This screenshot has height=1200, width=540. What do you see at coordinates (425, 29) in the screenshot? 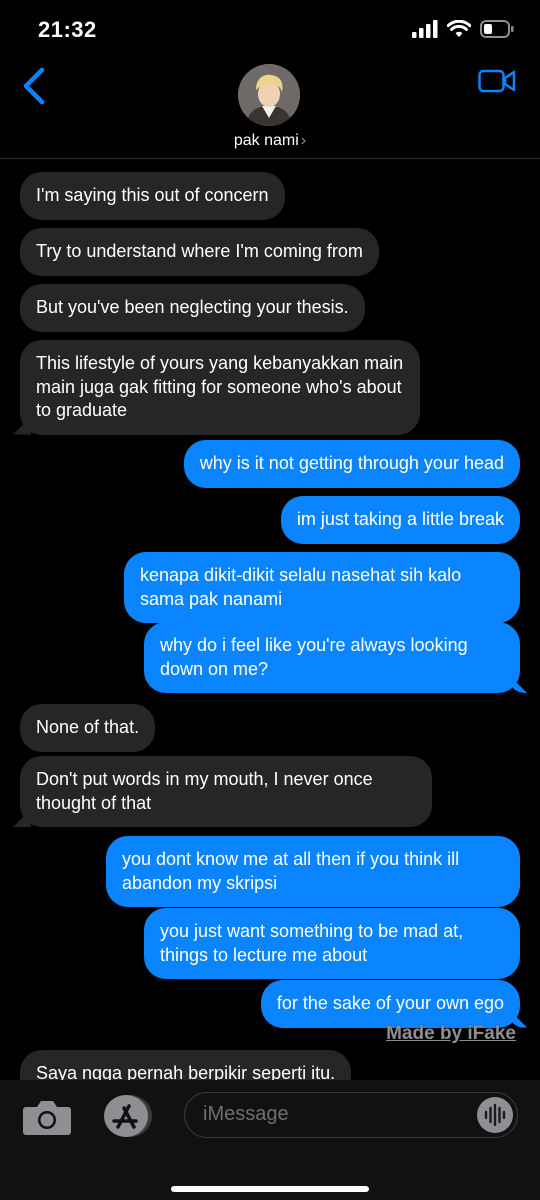
I see `signal-icon` at bounding box center [425, 29].